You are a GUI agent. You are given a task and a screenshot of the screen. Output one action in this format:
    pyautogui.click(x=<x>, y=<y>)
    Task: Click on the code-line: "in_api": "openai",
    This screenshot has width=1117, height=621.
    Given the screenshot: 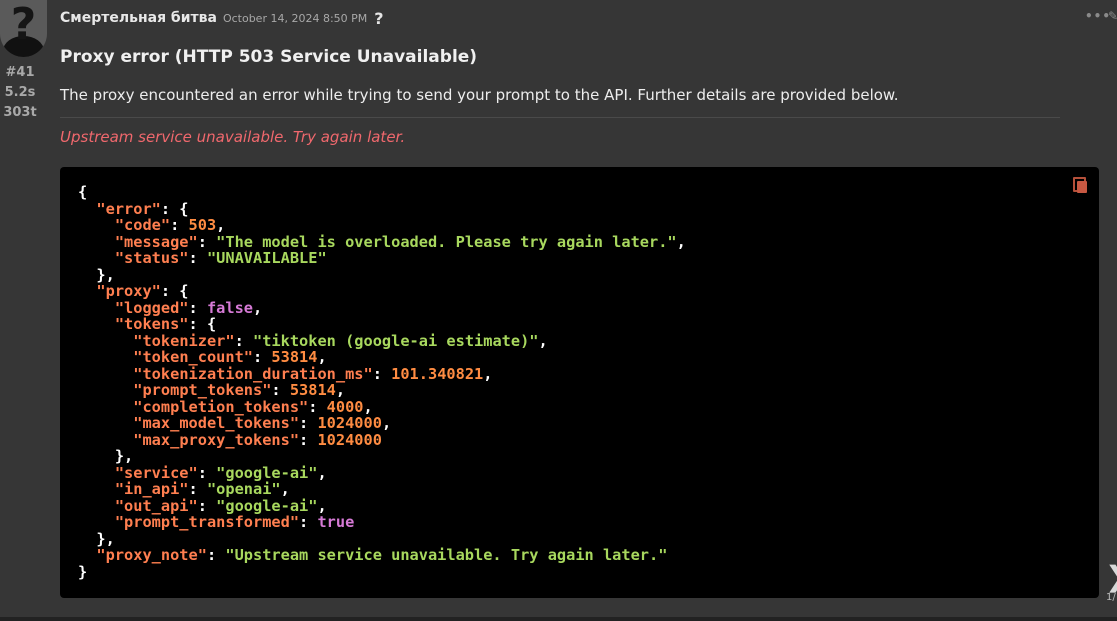 What is the action you would take?
    pyautogui.click(x=202, y=489)
    